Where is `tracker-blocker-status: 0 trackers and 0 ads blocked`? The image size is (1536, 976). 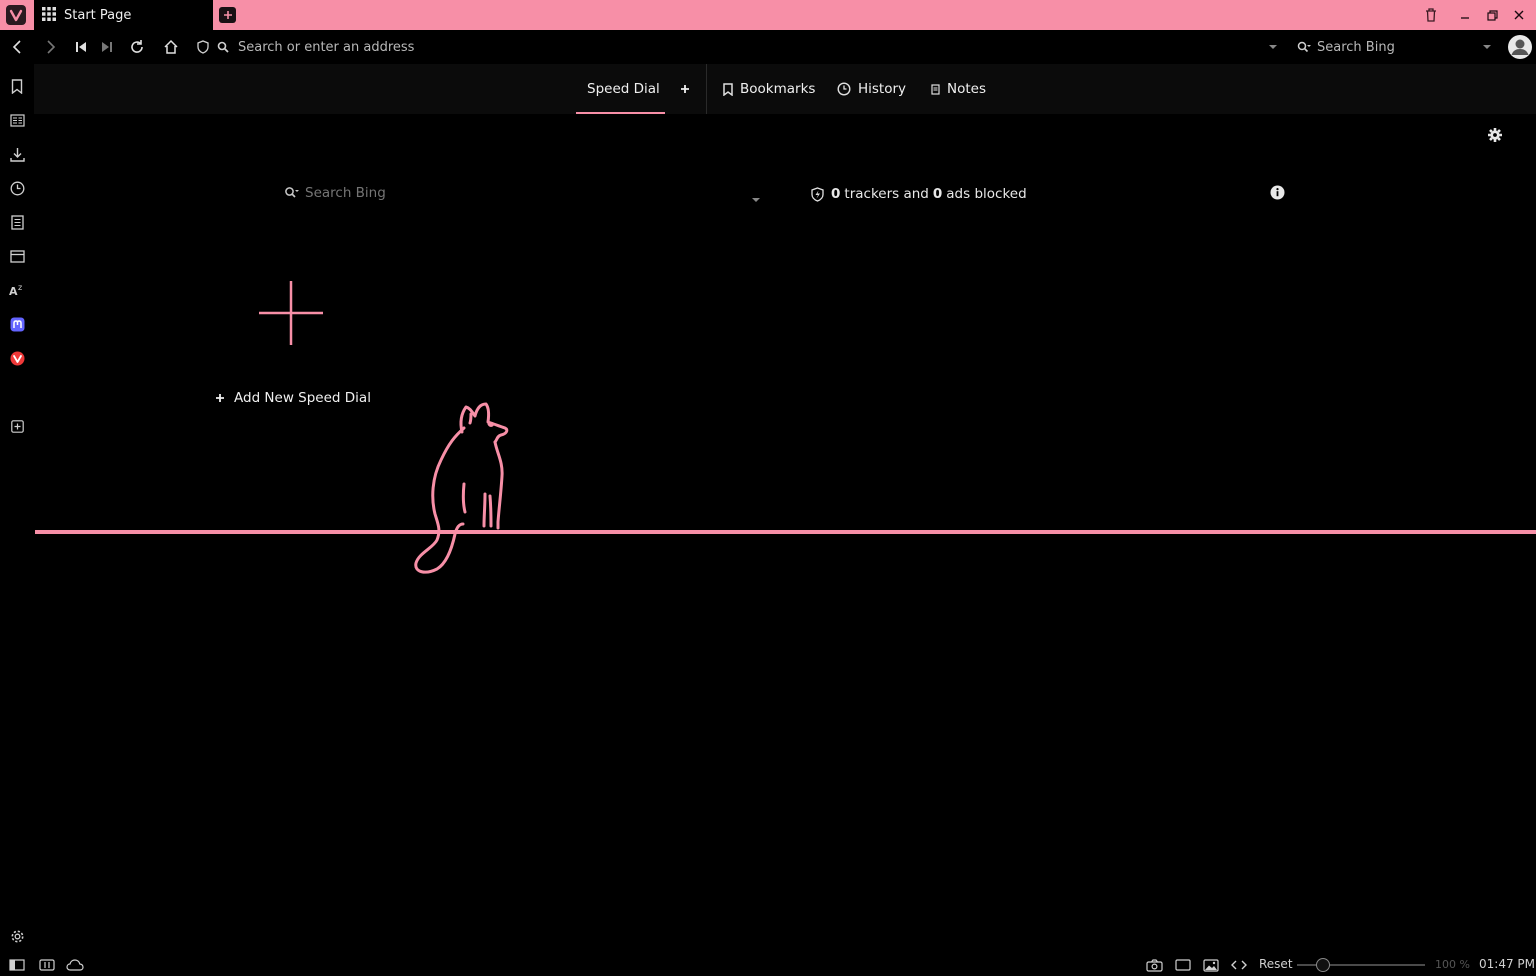 tracker-blocker-status: 0 trackers and 0 ads blocked is located at coordinates (919, 194).